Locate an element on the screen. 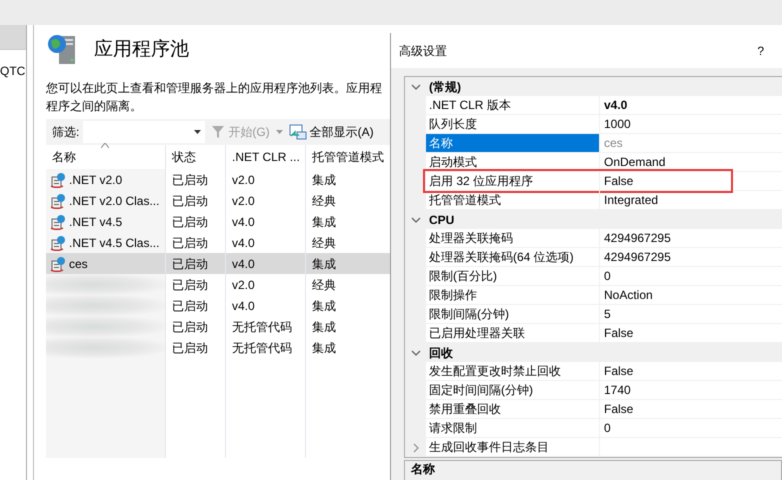 The width and height of the screenshot is (782, 480). pane-header is located at coordinates (13, 37).